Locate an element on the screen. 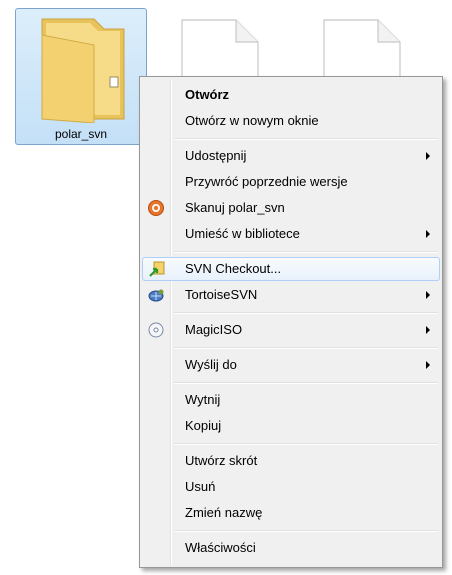 This screenshot has height=575, width=452. menu-item-label: Skanuj polar_svn is located at coordinates (235, 207).